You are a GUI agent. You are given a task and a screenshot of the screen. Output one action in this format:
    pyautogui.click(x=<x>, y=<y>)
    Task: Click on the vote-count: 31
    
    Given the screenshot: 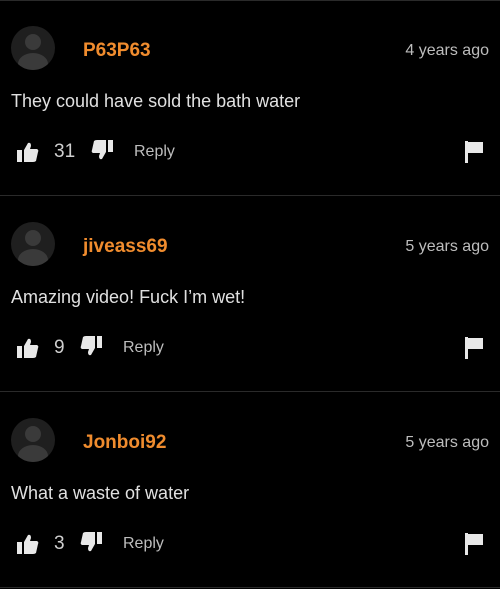 What is the action you would take?
    pyautogui.click(x=65, y=151)
    